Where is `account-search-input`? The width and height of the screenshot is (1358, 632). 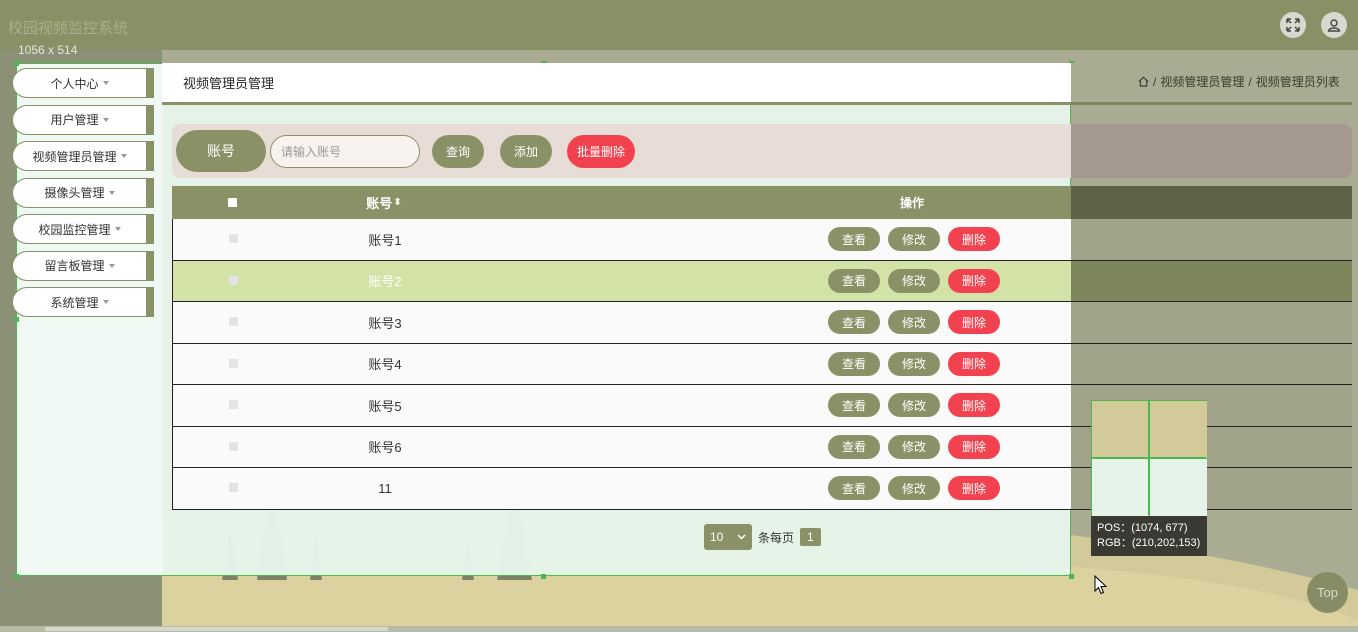 account-search-input is located at coordinates (345, 151).